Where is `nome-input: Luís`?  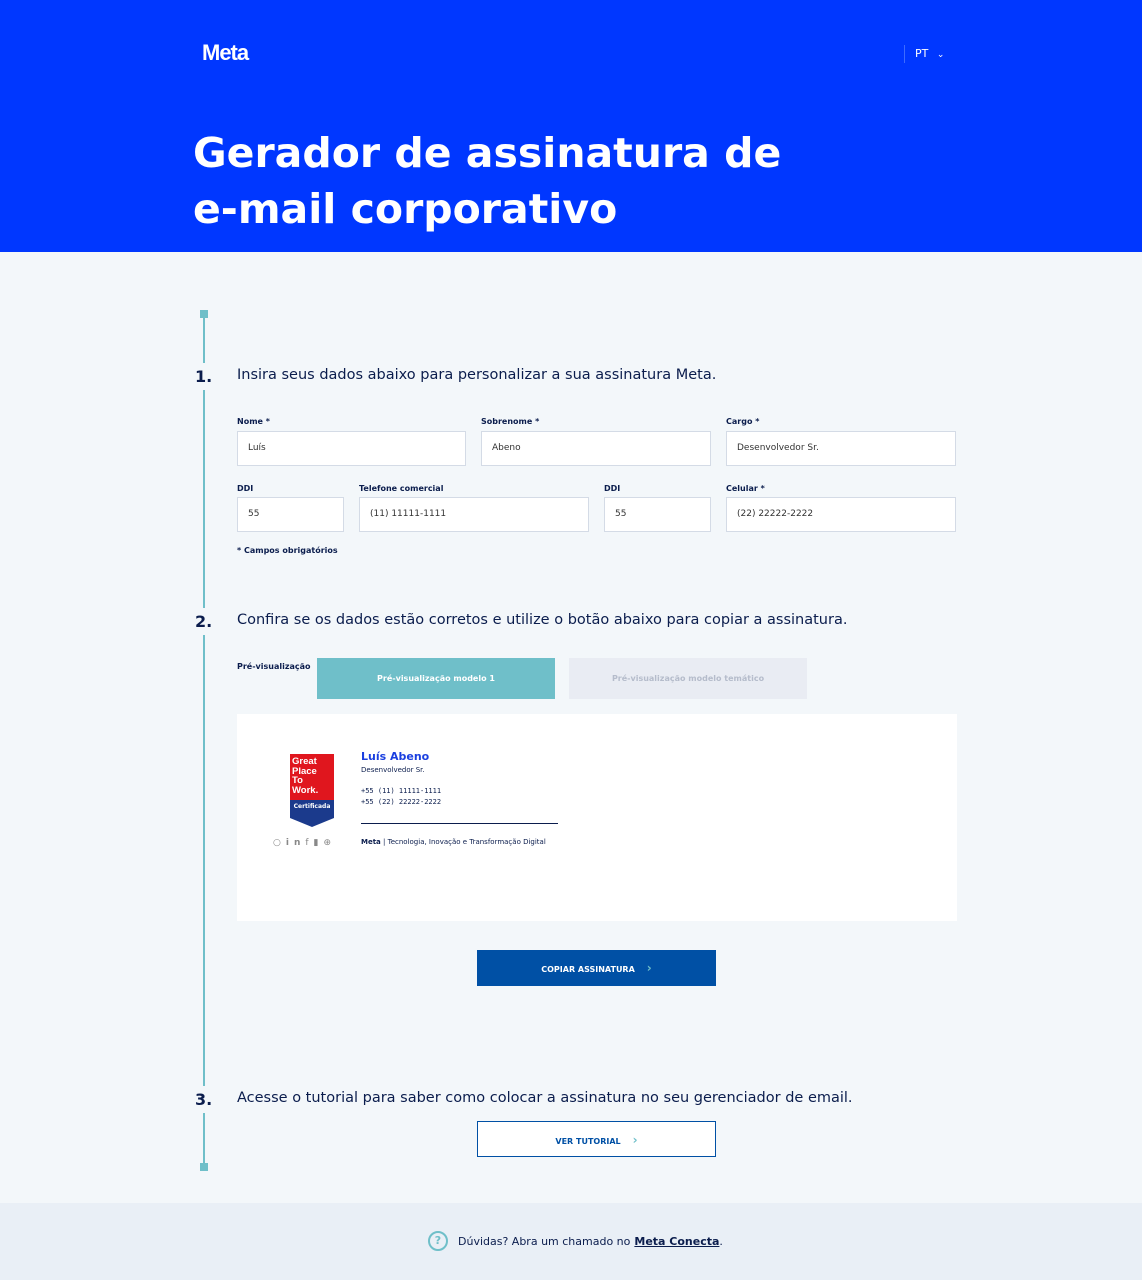 nome-input: Luís is located at coordinates (351, 448).